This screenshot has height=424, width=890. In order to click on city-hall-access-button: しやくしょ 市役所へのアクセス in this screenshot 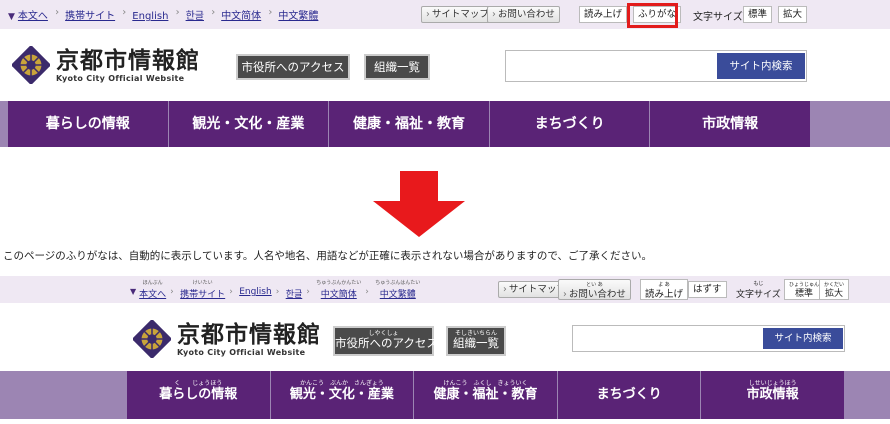, I will do `click(385, 341)`.